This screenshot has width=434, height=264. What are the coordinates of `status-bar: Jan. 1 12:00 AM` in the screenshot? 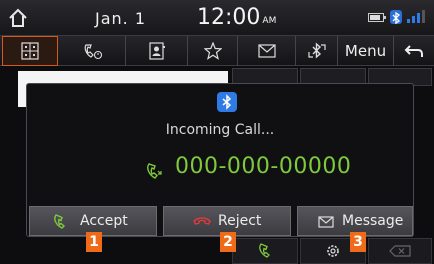 It's located at (217, 18).